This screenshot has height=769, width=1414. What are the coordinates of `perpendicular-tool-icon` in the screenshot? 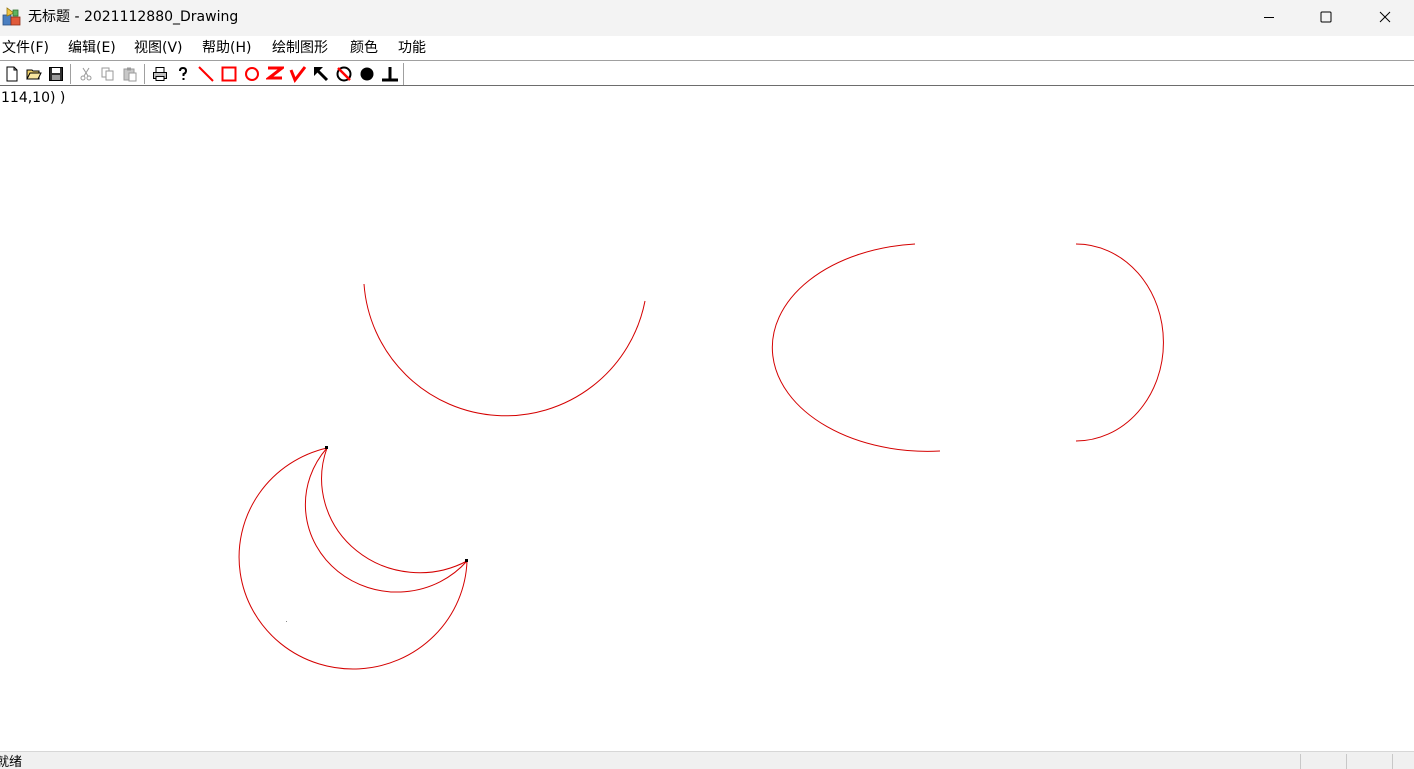 It's located at (390, 74).